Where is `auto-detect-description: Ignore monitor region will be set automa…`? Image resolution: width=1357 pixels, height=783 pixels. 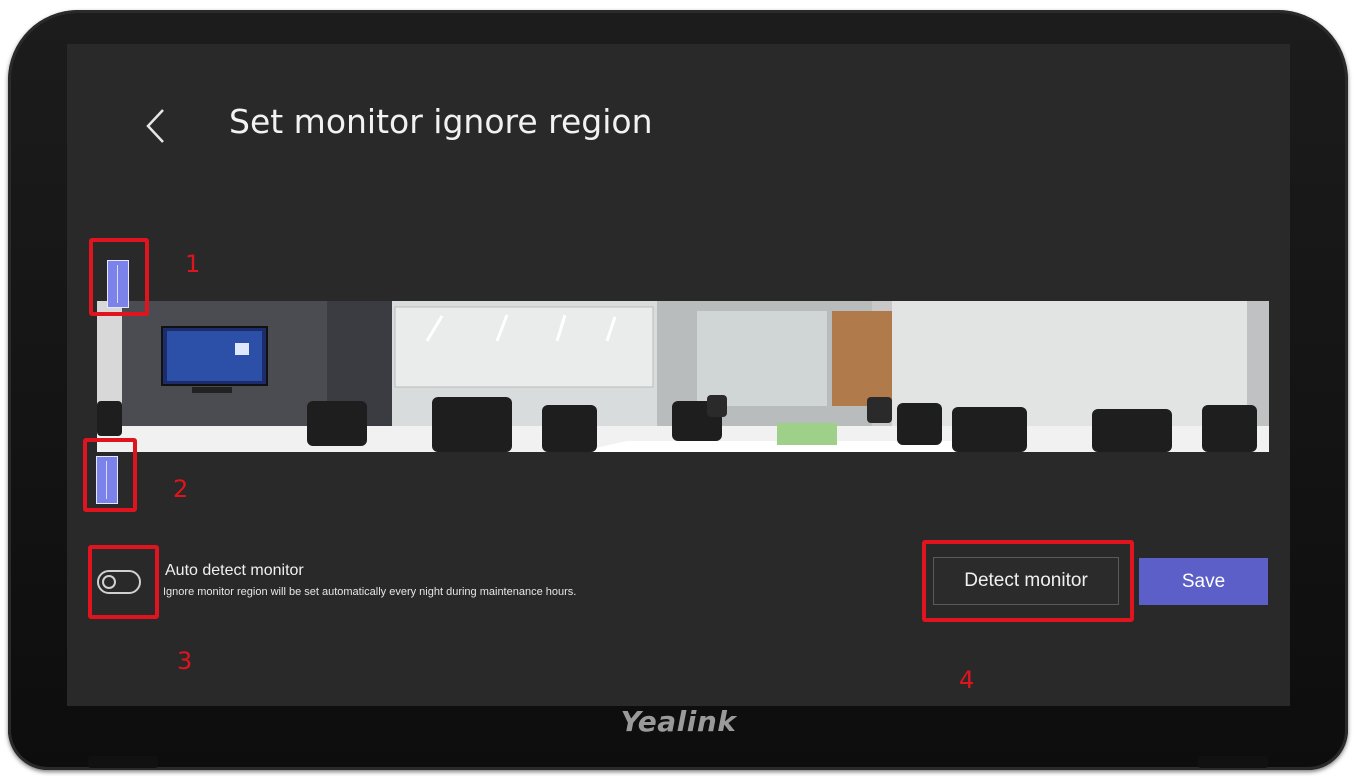
auto-detect-description: Ignore monitor region will be set automa… is located at coordinates (370, 592).